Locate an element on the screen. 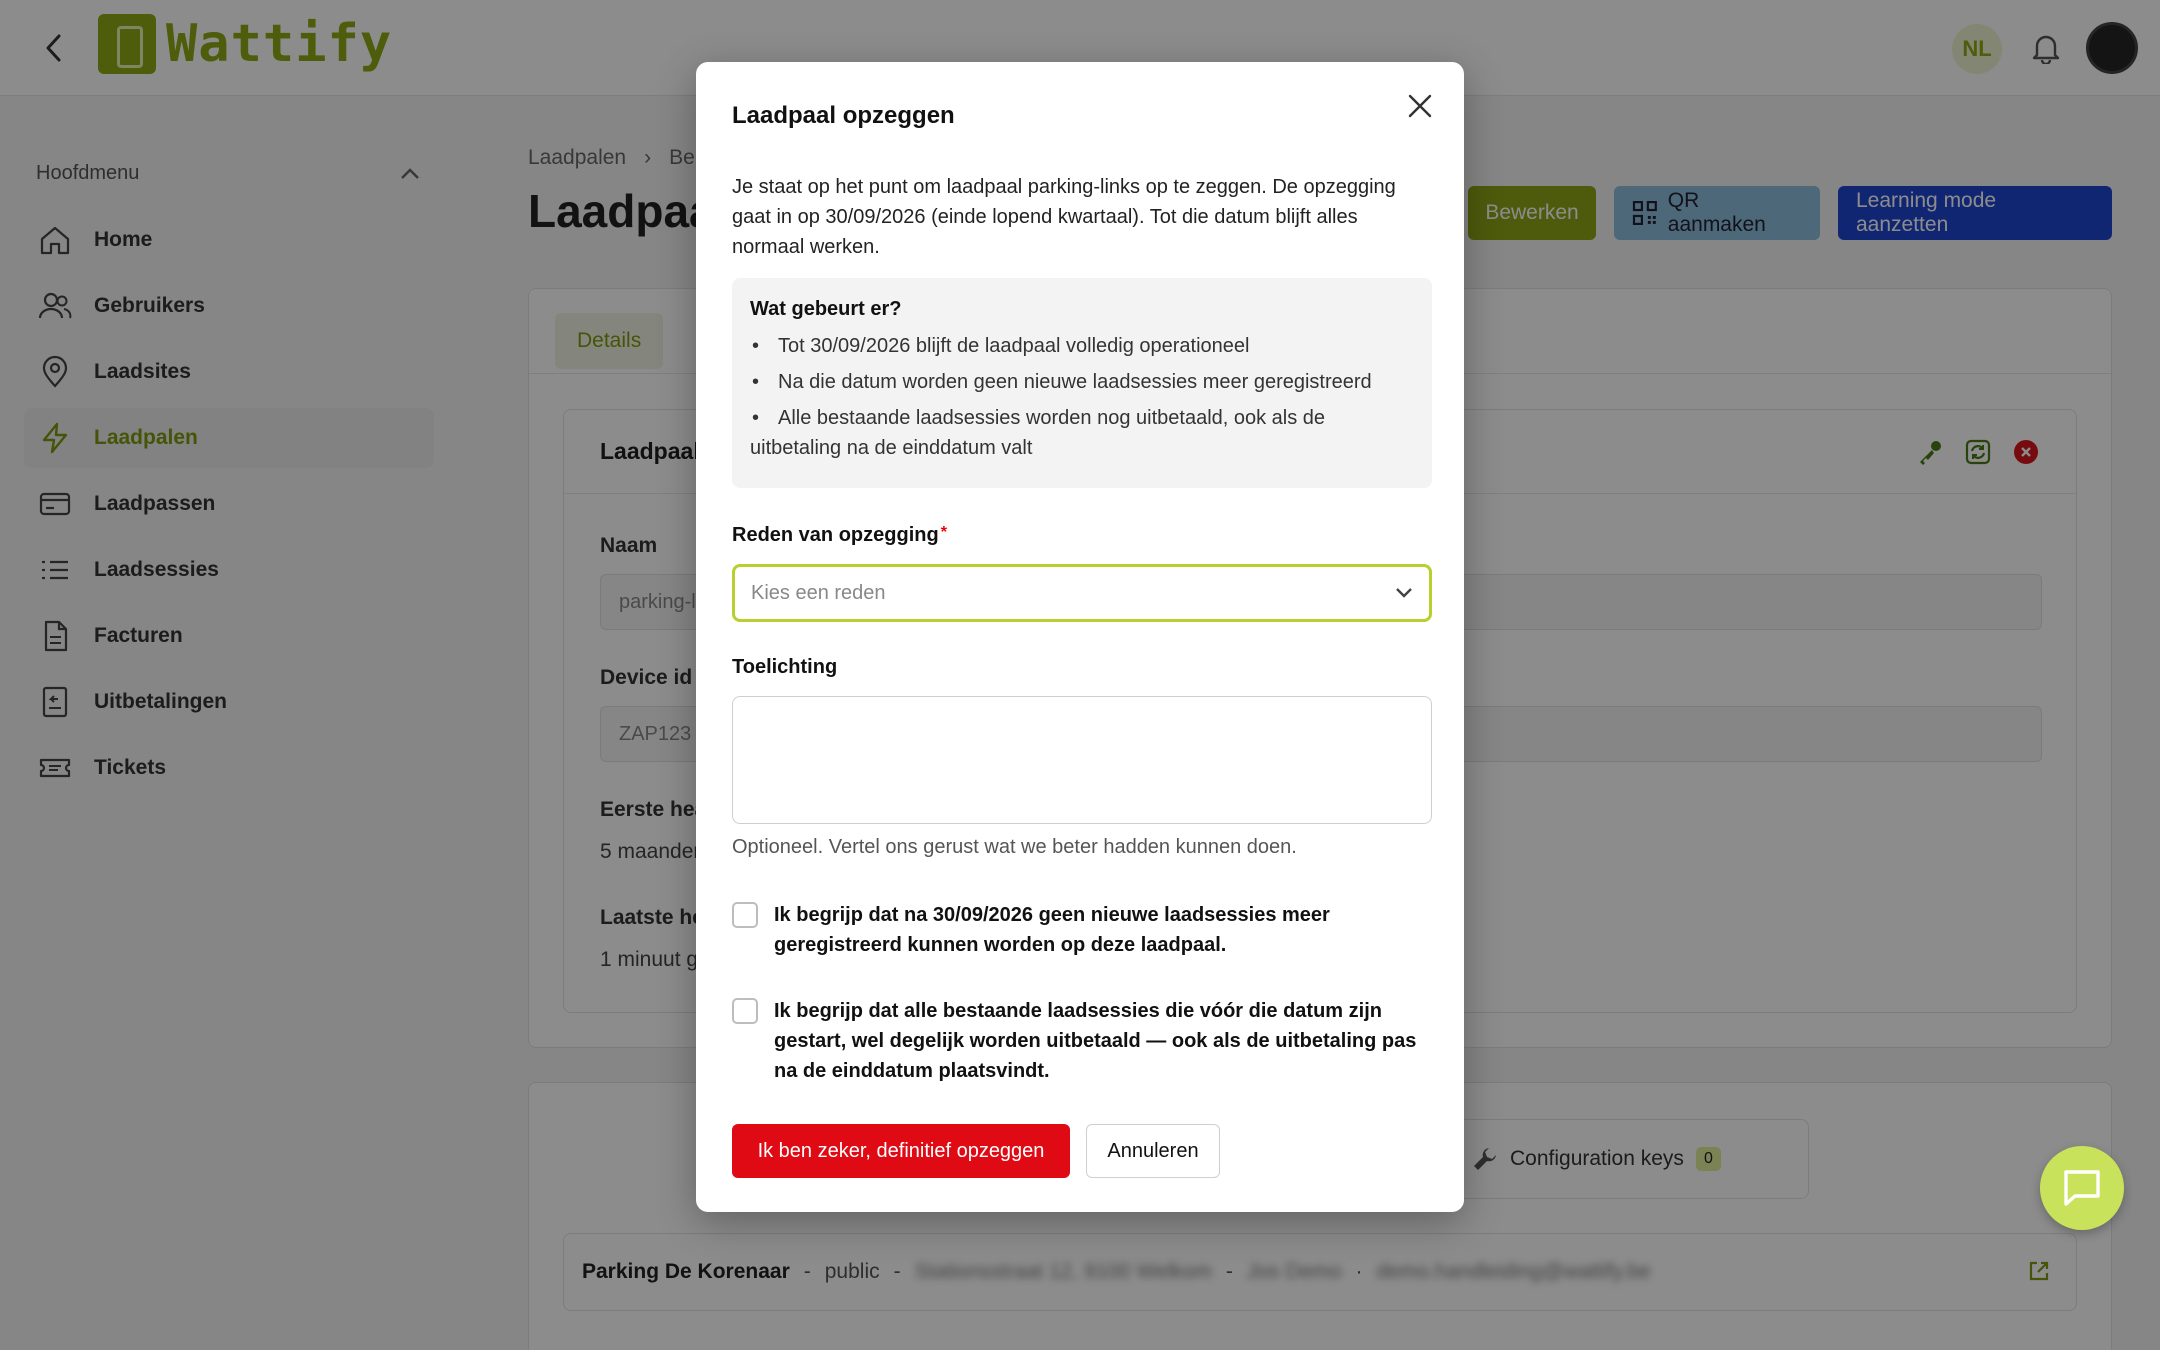 The width and height of the screenshot is (2160, 1350). chevron-down-icon is located at coordinates (1404, 593).